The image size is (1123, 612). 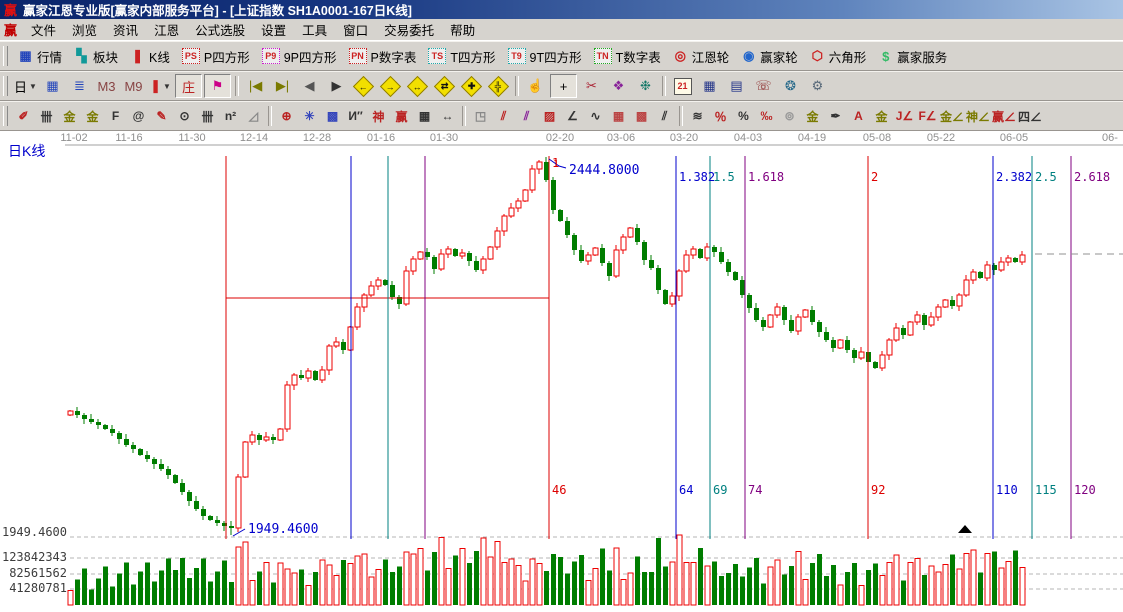 What do you see at coordinates (912, 56) in the screenshot?
I see `service-button: $ 赢家服务` at bounding box center [912, 56].